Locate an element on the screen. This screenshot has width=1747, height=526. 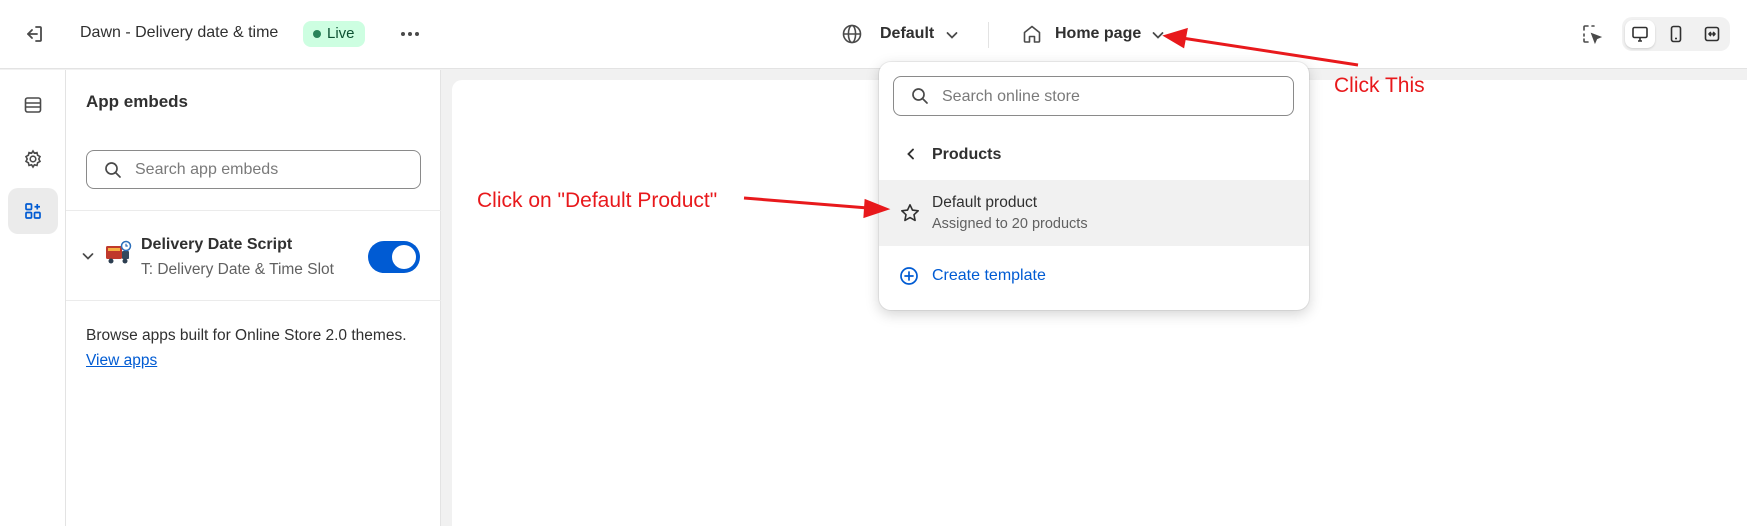
item-subtitle: Assigned to 20 products is located at coordinates (1010, 224).